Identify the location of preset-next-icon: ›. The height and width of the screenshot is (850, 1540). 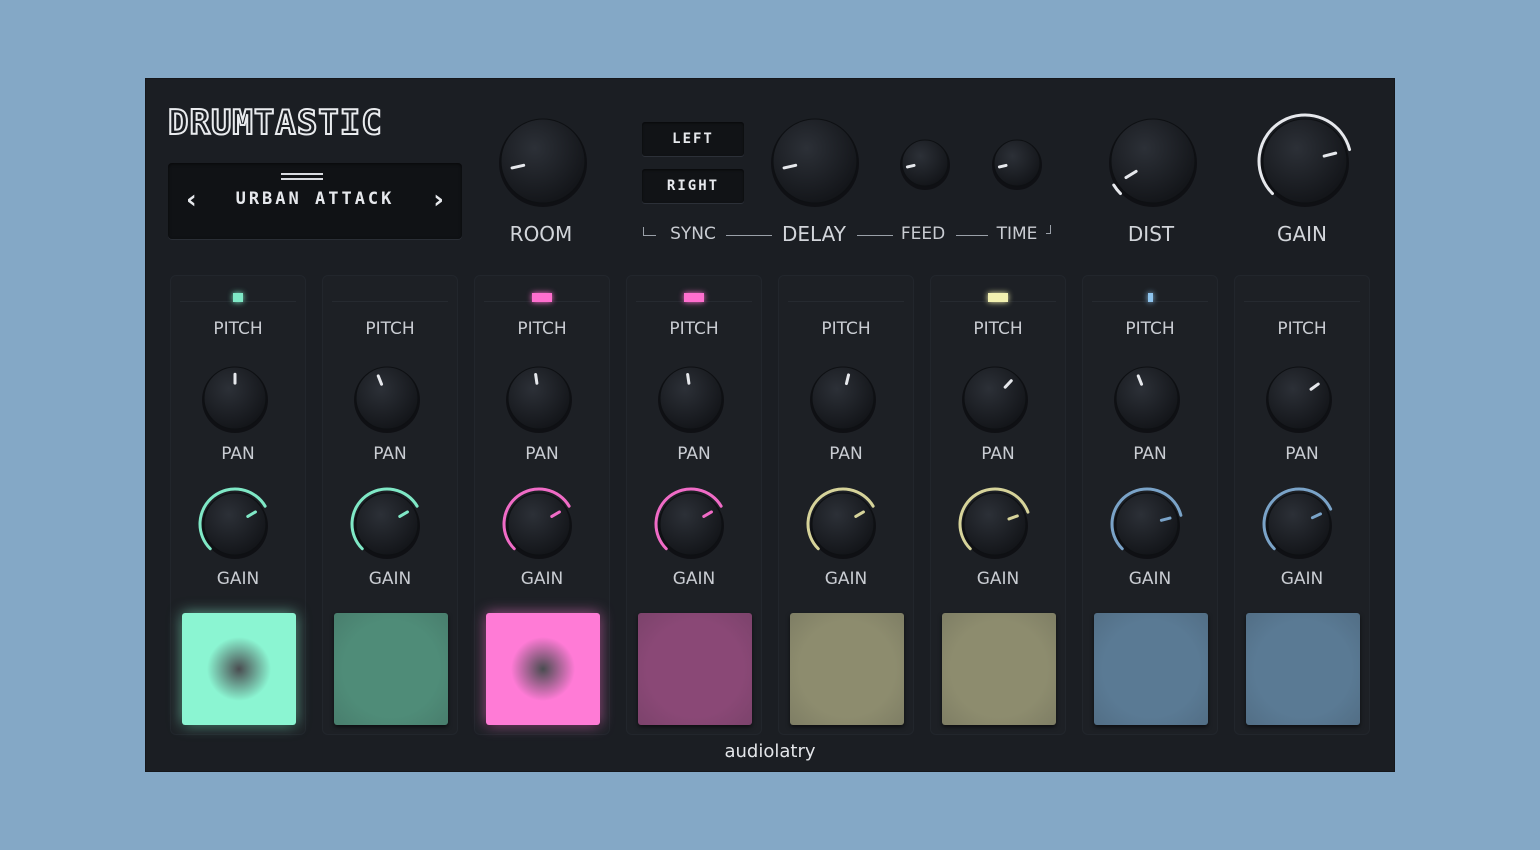
(438, 200).